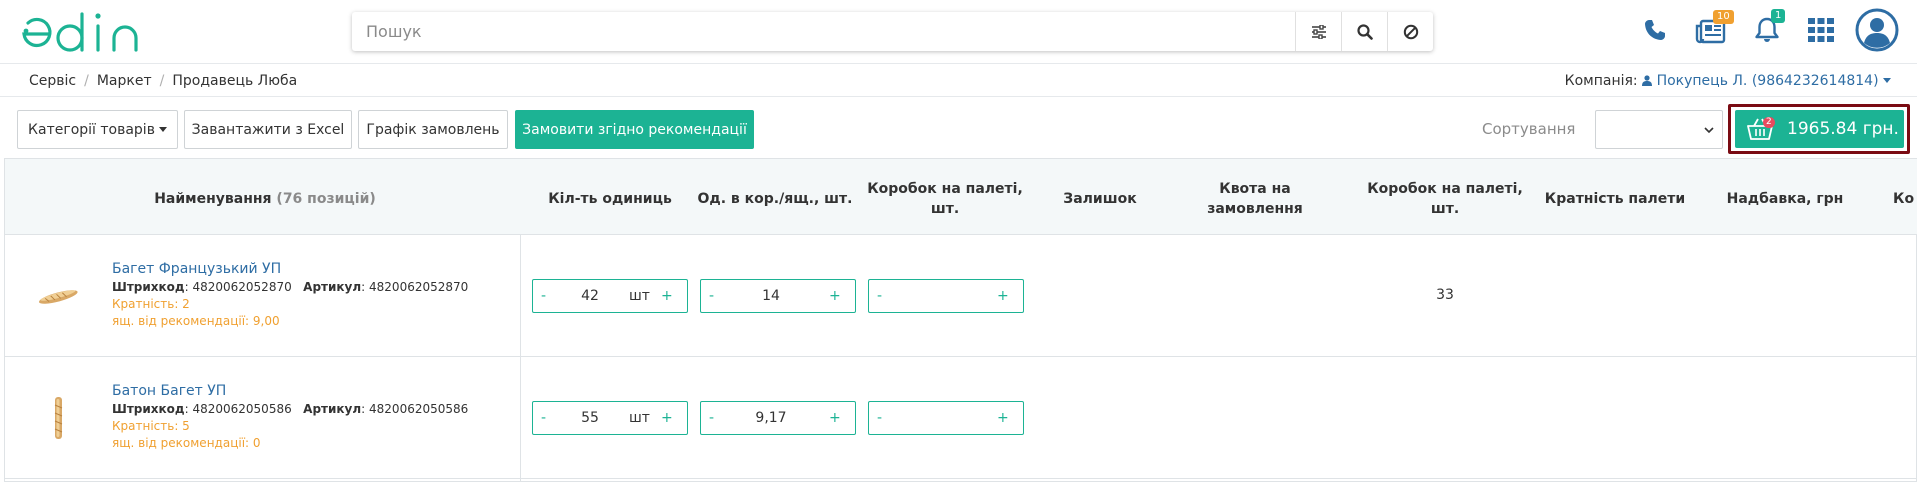  I want to click on product-recommendation: ящ. від рекомендації: 0, so click(186, 443).